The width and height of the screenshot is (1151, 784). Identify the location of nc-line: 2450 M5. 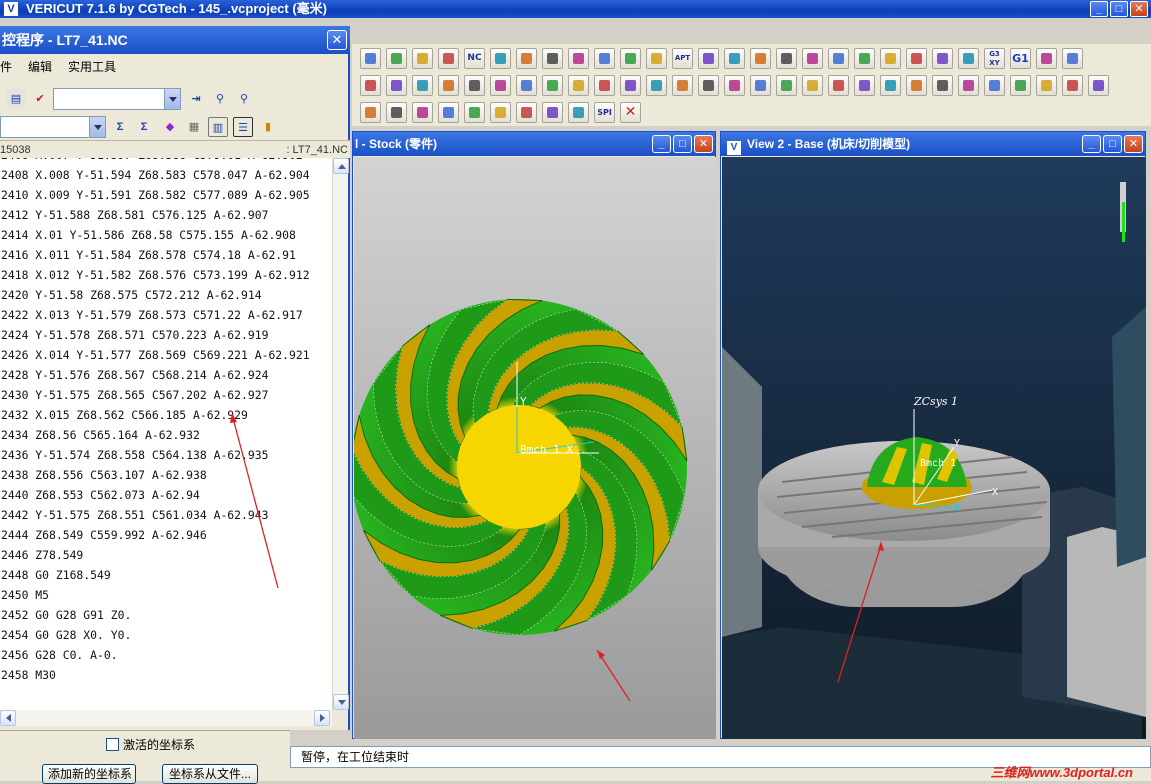
(166, 595).